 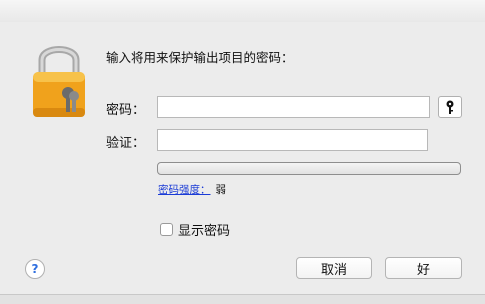 What do you see at coordinates (221, 190) in the screenshot?
I see `password-strength-value: 弱` at bounding box center [221, 190].